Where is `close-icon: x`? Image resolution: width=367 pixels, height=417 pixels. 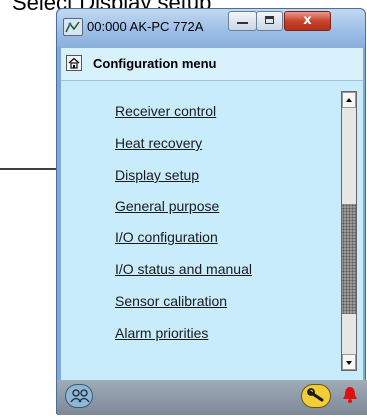 close-icon: x is located at coordinates (307, 20).